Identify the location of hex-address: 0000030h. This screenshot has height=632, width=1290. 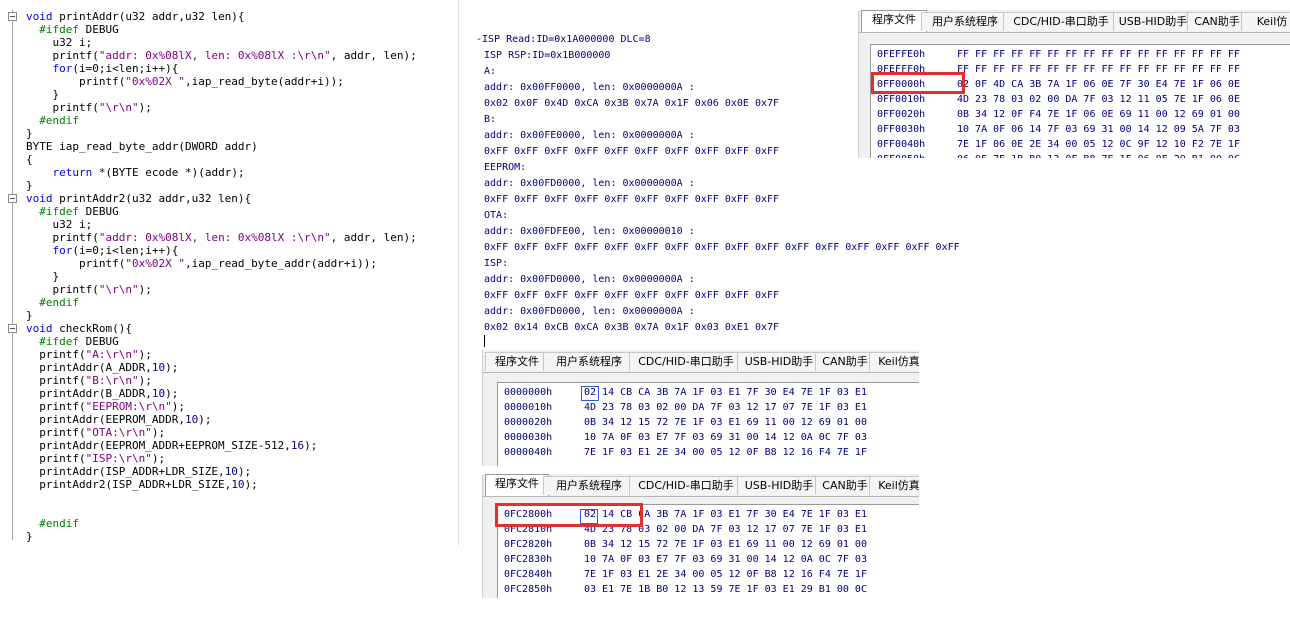
(528, 437).